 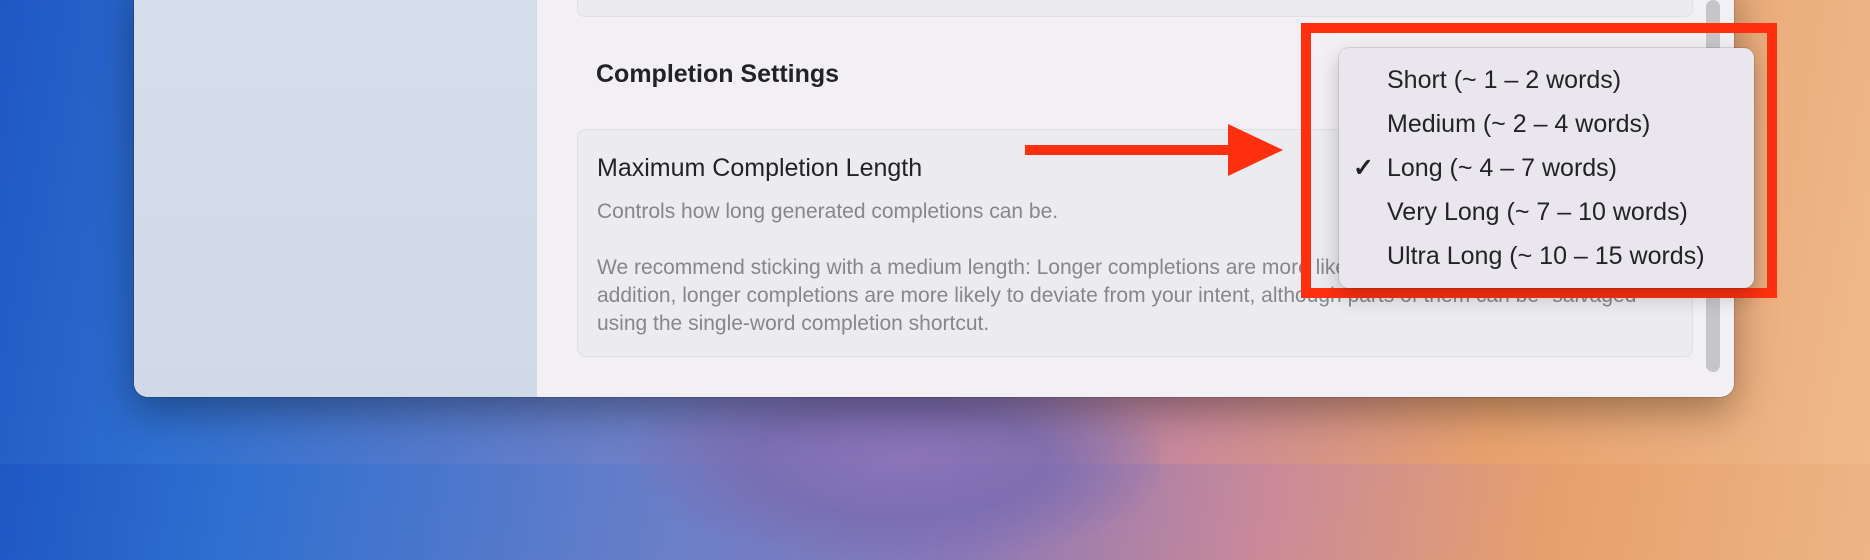 I want to click on menu-item-label: Very Long (~ 7 – 10 words), so click(x=1537, y=212).